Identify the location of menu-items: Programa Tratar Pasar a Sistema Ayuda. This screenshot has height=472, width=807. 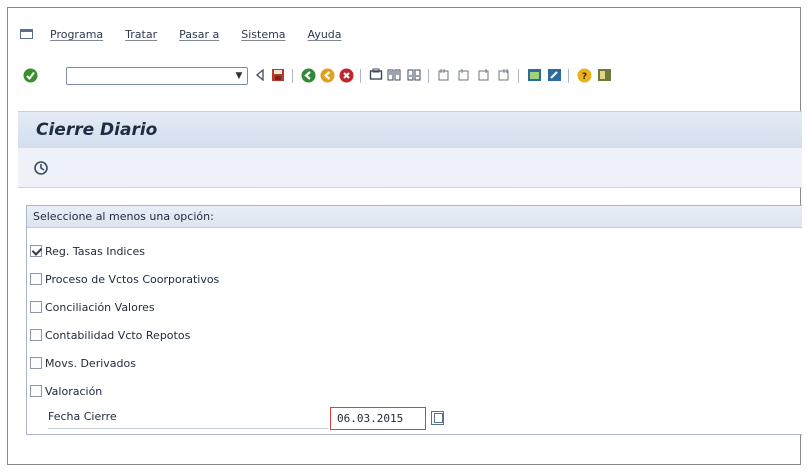
(207, 34).